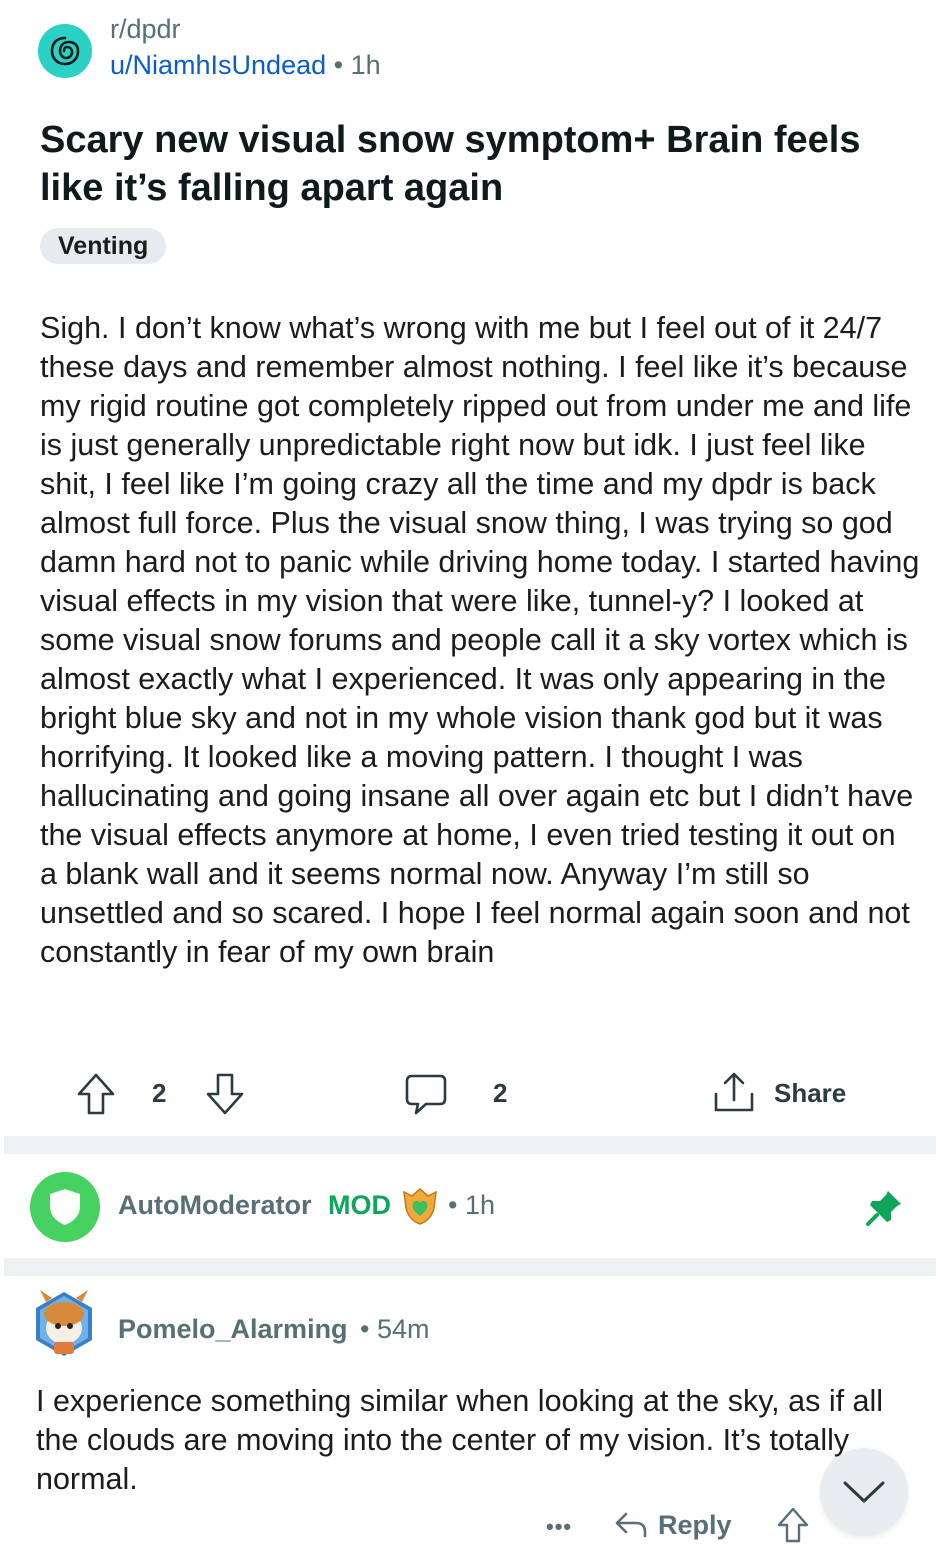  What do you see at coordinates (365, 65) in the screenshot?
I see `post-time: 1h` at bounding box center [365, 65].